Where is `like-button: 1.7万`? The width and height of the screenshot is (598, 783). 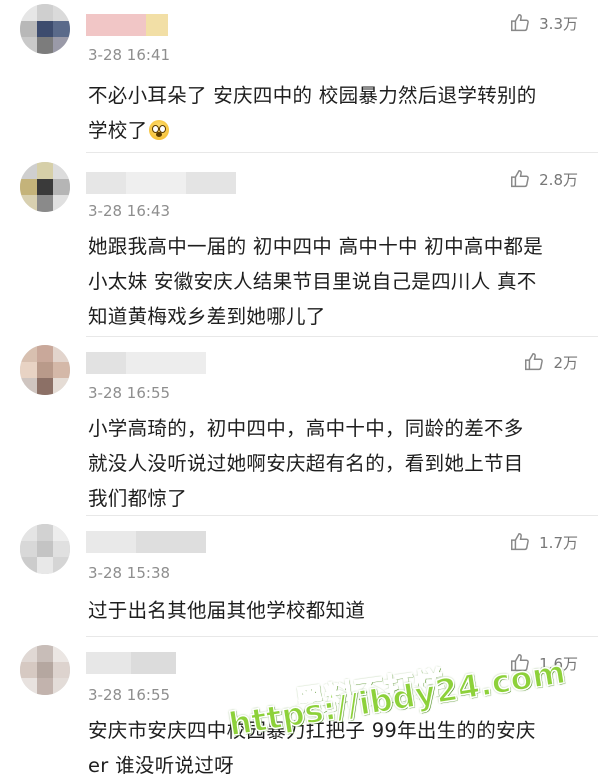
like-button: 1.7万 is located at coordinates (543, 542).